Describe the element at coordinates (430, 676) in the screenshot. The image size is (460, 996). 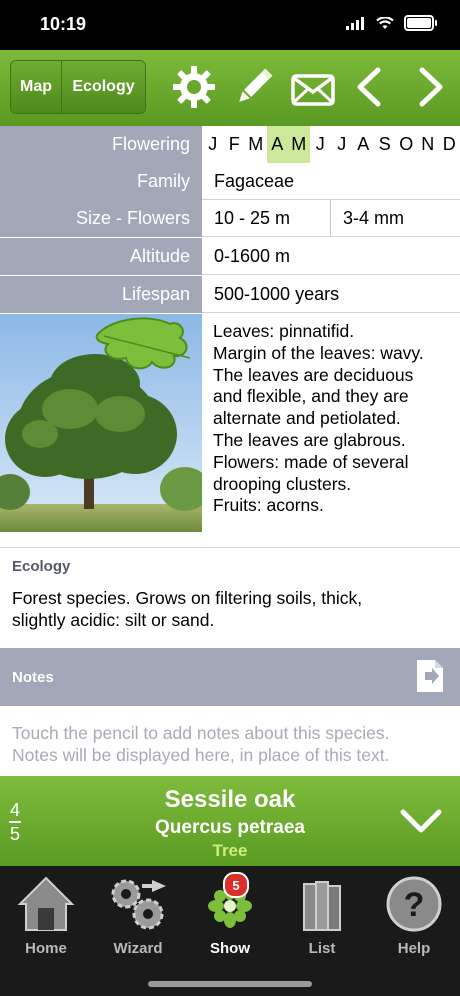
I see `export-document-icon` at that location.